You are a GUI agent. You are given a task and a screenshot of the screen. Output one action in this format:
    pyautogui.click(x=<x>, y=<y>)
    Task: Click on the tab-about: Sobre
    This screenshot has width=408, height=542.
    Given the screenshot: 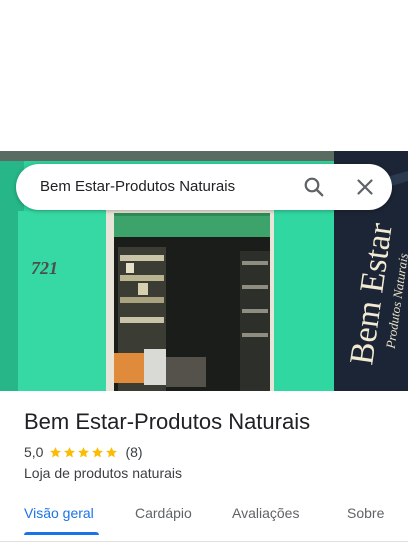 What is the action you would take?
    pyautogui.click(x=365, y=513)
    